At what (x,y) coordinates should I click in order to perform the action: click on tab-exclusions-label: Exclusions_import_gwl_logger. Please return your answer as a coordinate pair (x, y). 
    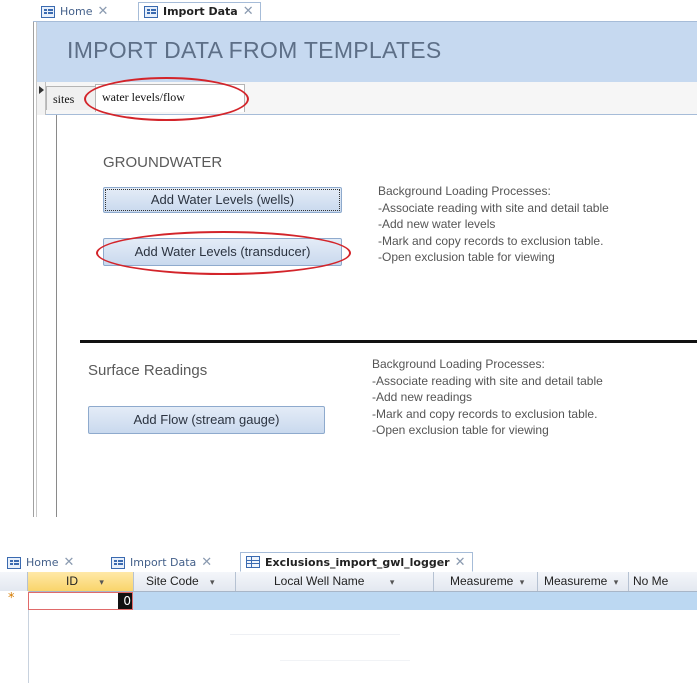
    Looking at the image, I should click on (357, 562).